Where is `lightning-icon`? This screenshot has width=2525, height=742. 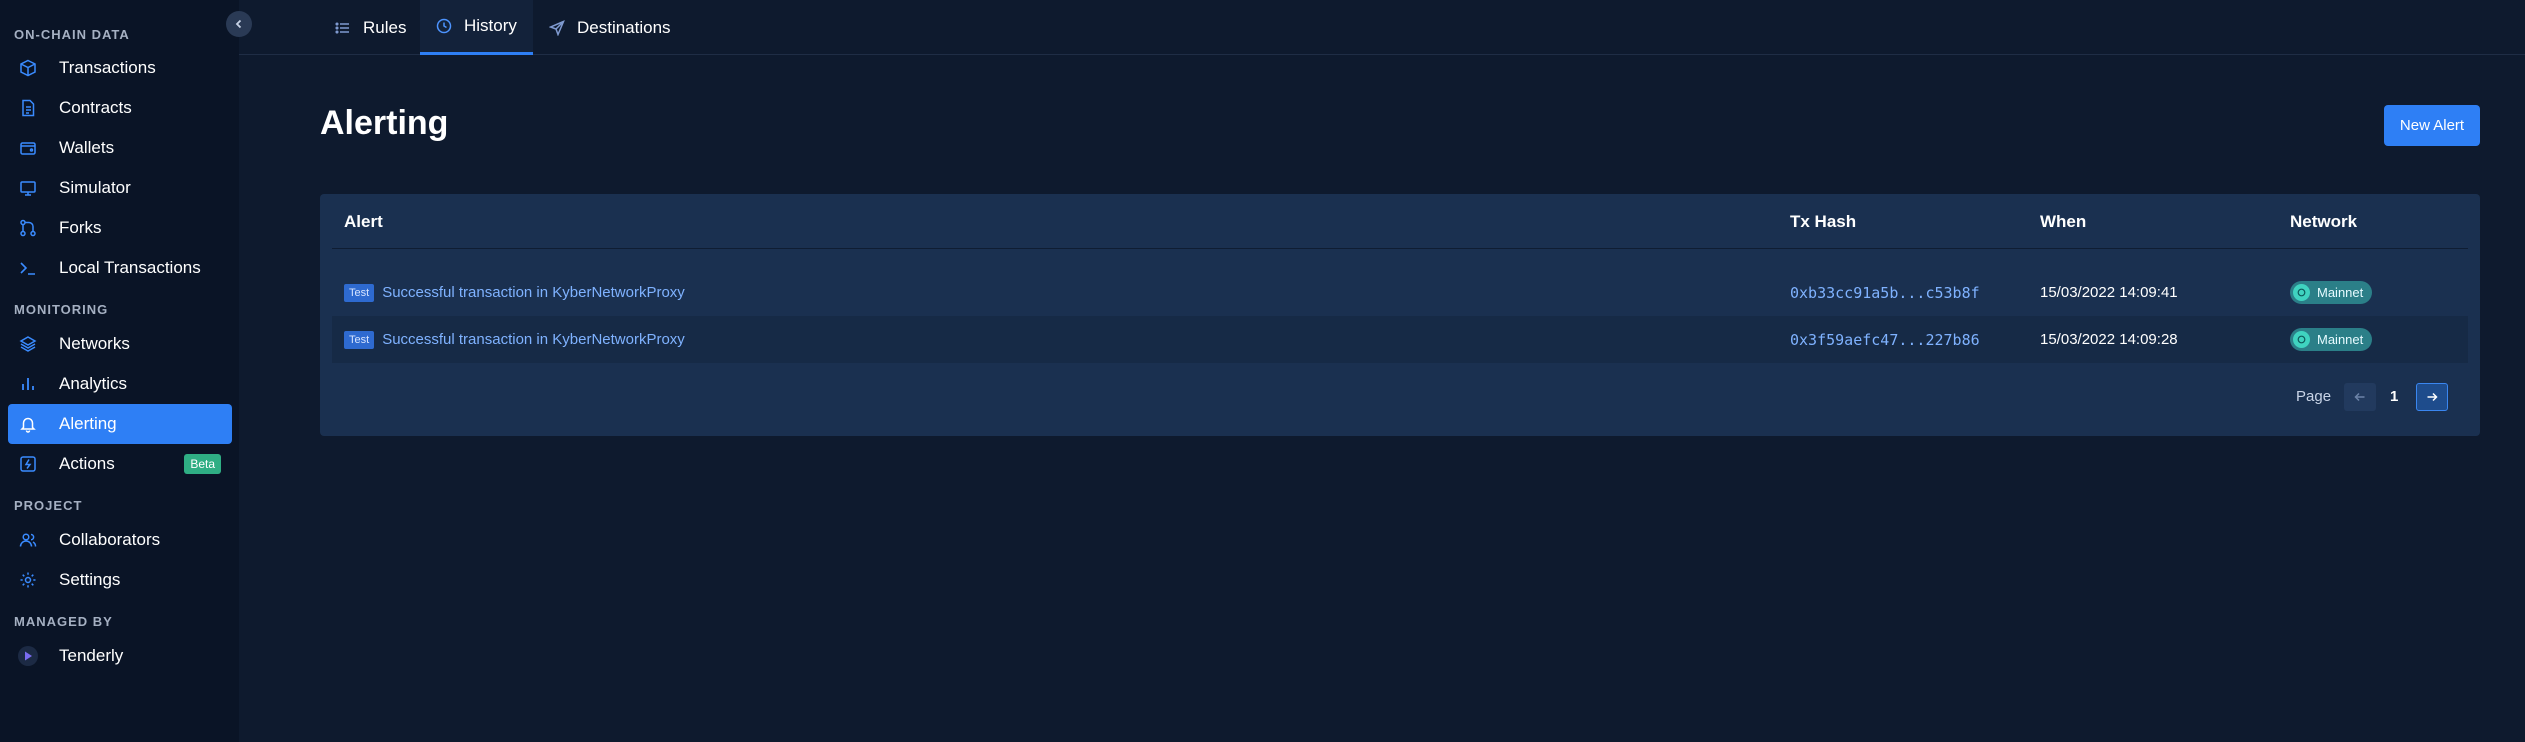 lightning-icon is located at coordinates (28, 464).